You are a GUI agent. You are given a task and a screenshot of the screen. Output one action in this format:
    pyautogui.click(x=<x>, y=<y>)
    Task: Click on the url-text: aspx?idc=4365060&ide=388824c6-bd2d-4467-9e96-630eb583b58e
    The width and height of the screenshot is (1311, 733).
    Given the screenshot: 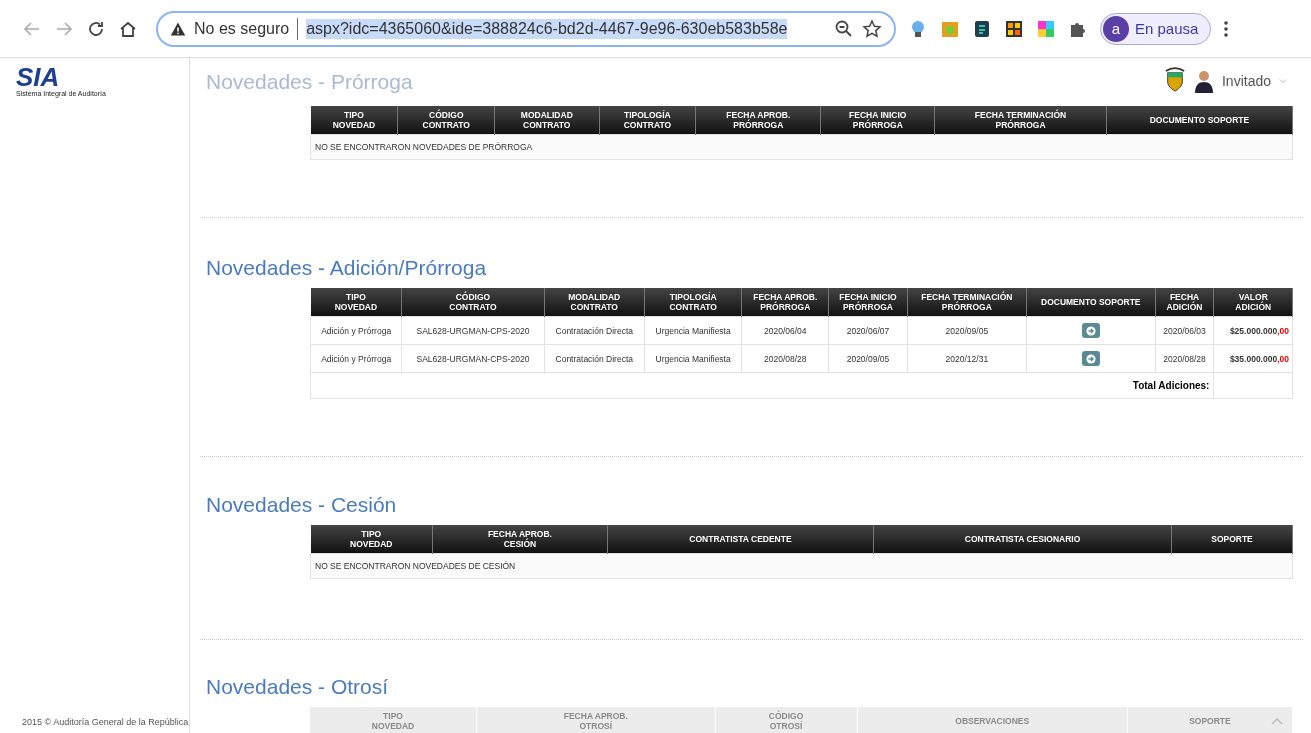 What is the action you would take?
    pyautogui.click(x=547, y=28)
    